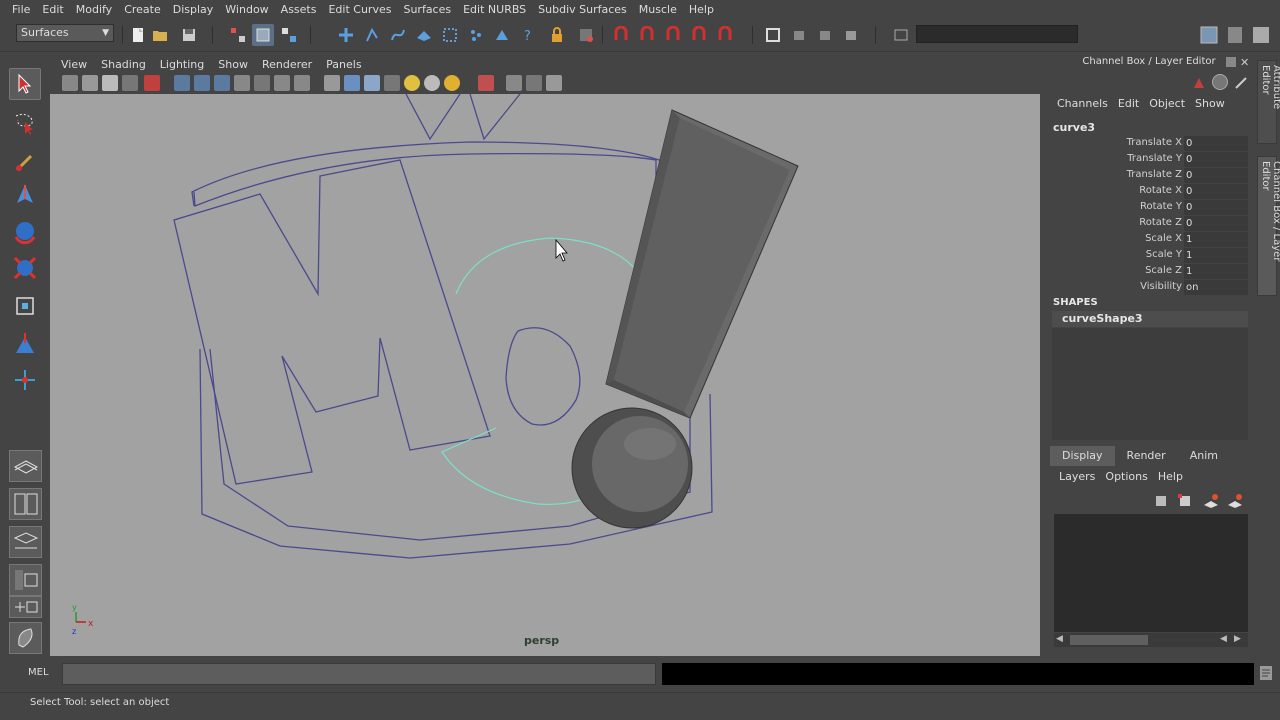 Image resolution: width=1280 pixels, height=720 pixels. What do you see at coordinates (1261, 35) in the screenshot?
I see `show-channel-box-icon` at bounding box center [1261, 35].